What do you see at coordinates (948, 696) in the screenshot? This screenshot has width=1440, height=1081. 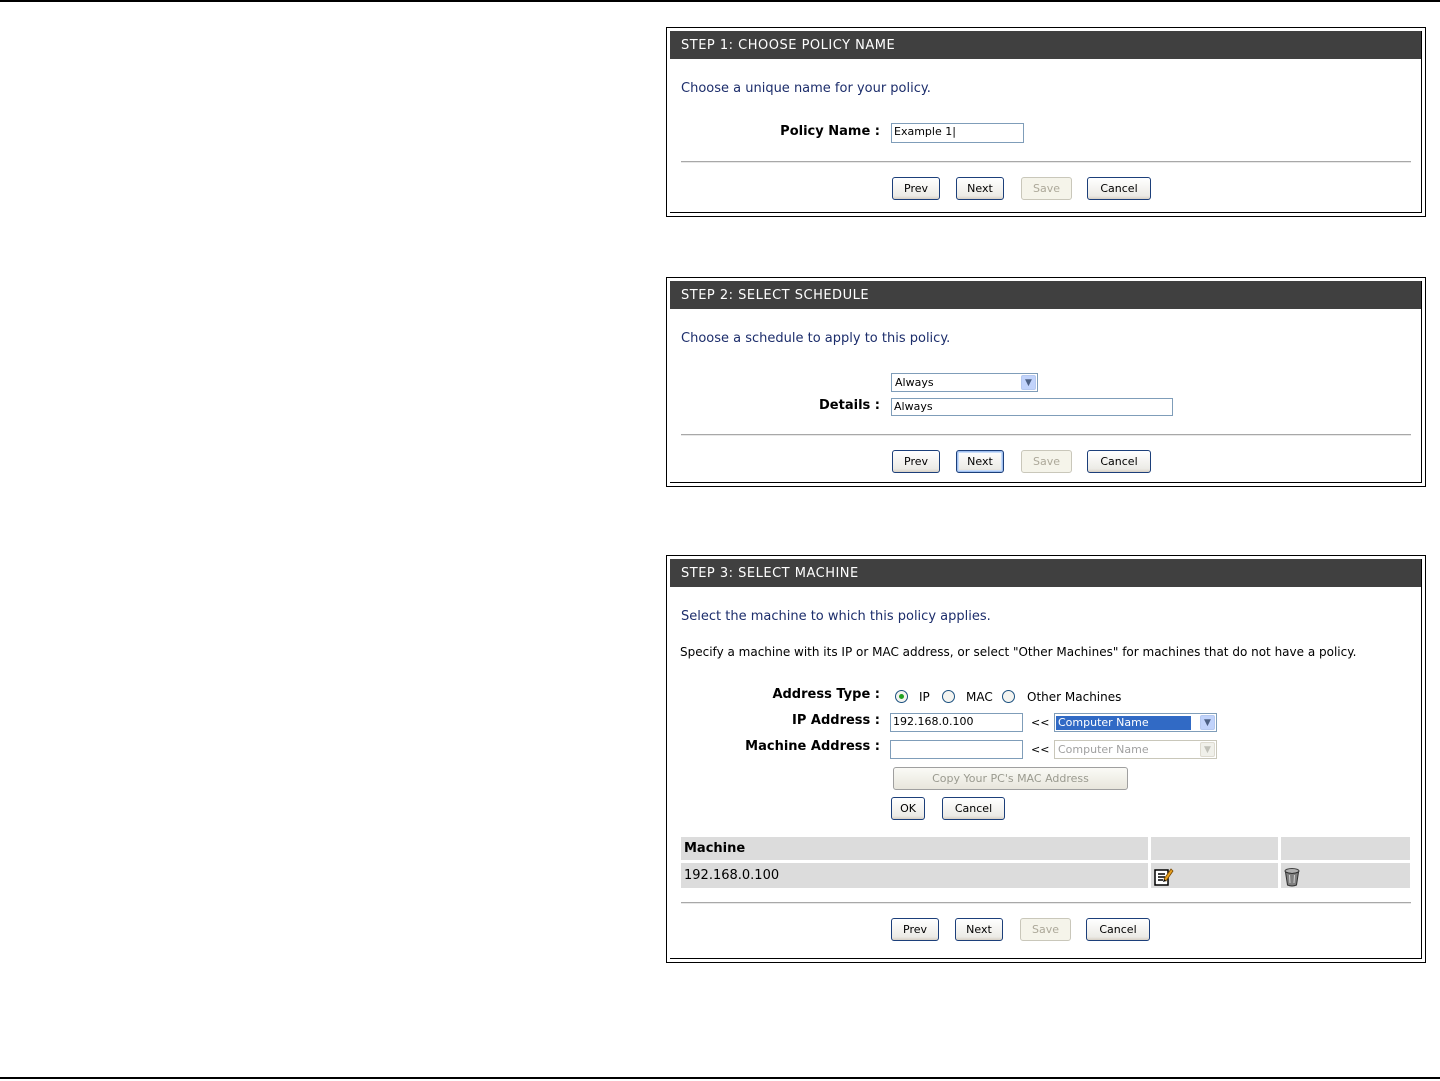 I see `radio-mac` at bounding box center [948, 696].